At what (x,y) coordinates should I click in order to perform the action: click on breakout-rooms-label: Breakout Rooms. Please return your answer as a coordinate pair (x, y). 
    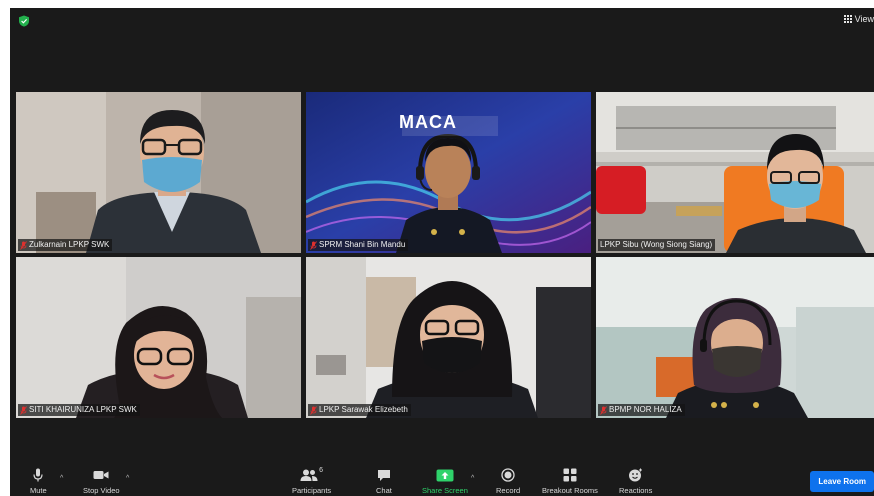
    Looking at the image, I should click on (570, 490).